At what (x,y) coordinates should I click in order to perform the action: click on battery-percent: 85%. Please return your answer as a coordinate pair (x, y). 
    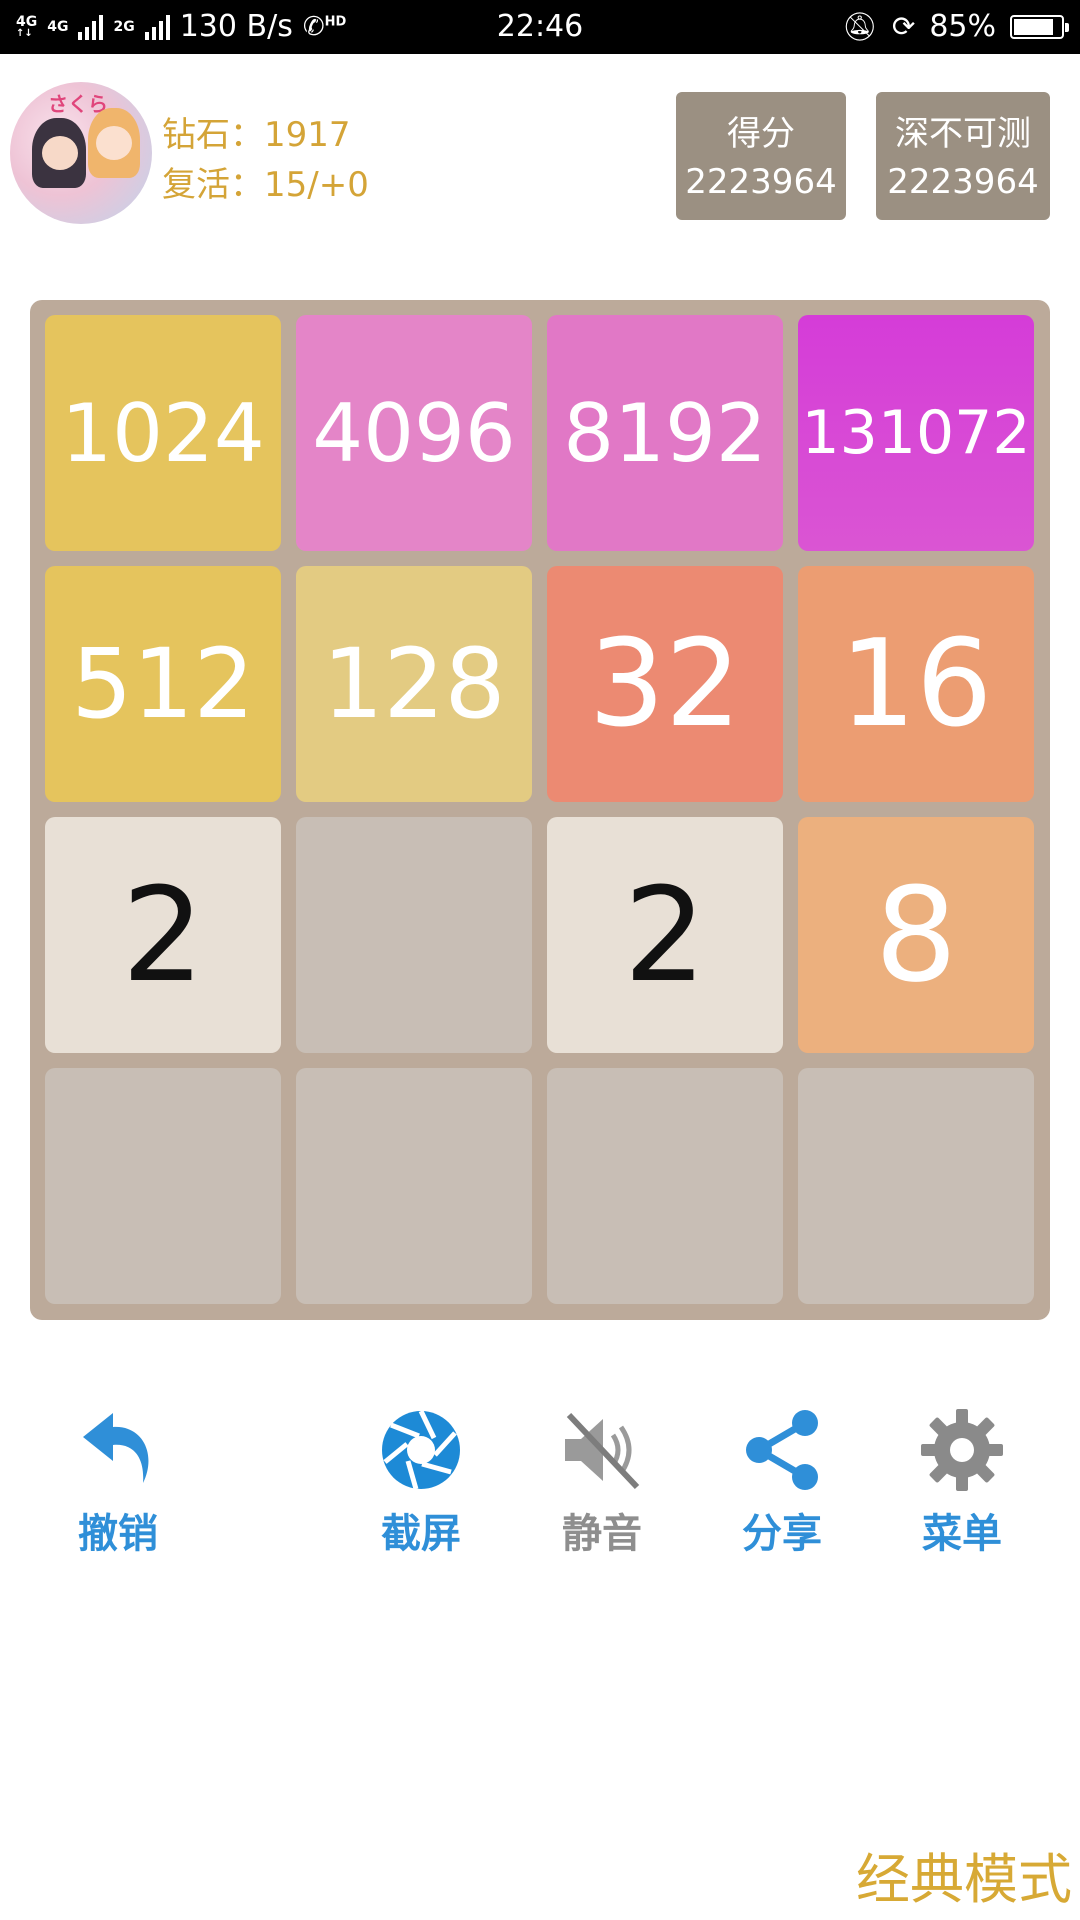
    Looking at the image, I should click on (962, 26).